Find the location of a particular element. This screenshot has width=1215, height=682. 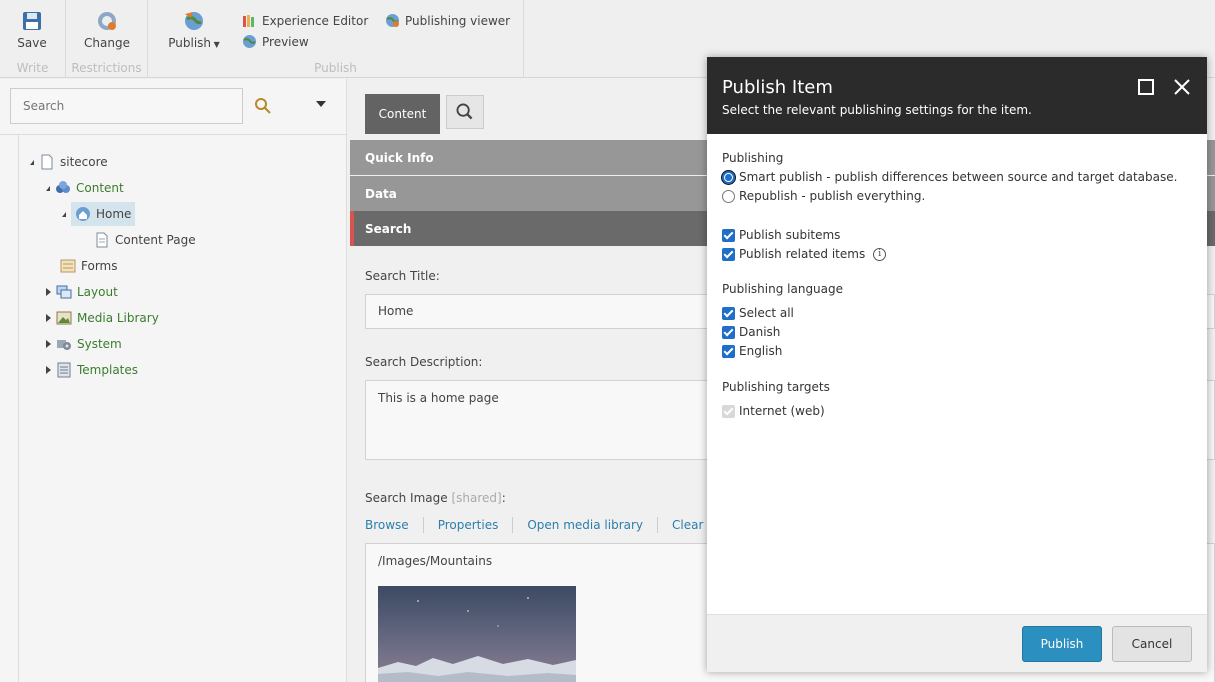

ribbon-group-label-write: Write is located at coordinates (32, 68).